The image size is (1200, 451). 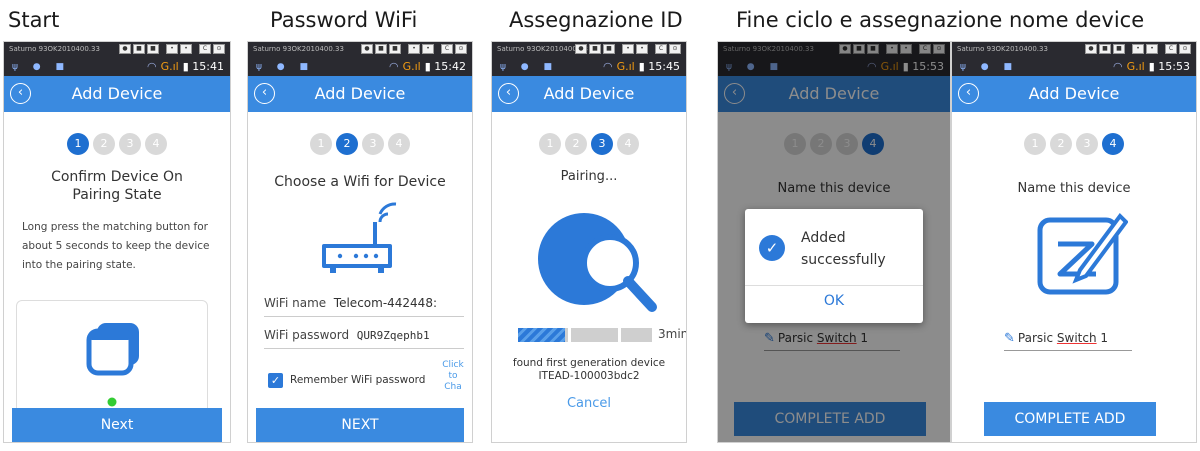 I want to click on pairing-progress-bar, so click(x=585, y=335).